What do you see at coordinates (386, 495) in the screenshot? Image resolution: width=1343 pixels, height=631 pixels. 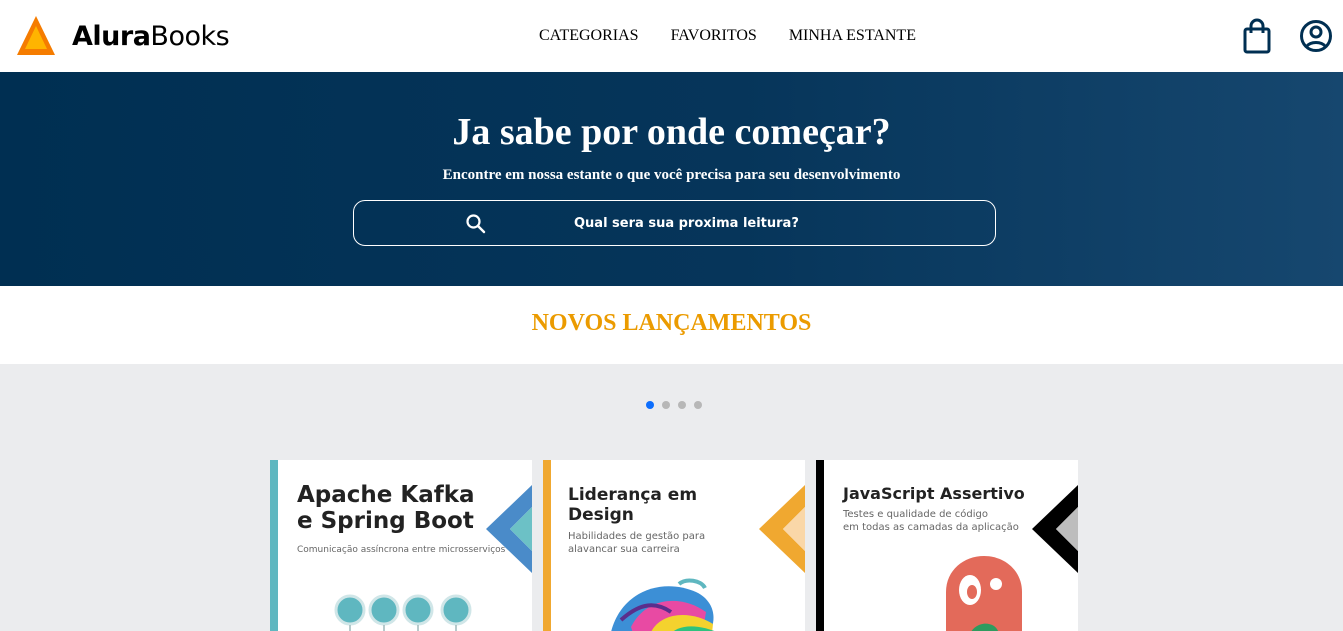 I see `book-title-line1: Apache Kafka` at bounding box center [386, 495].